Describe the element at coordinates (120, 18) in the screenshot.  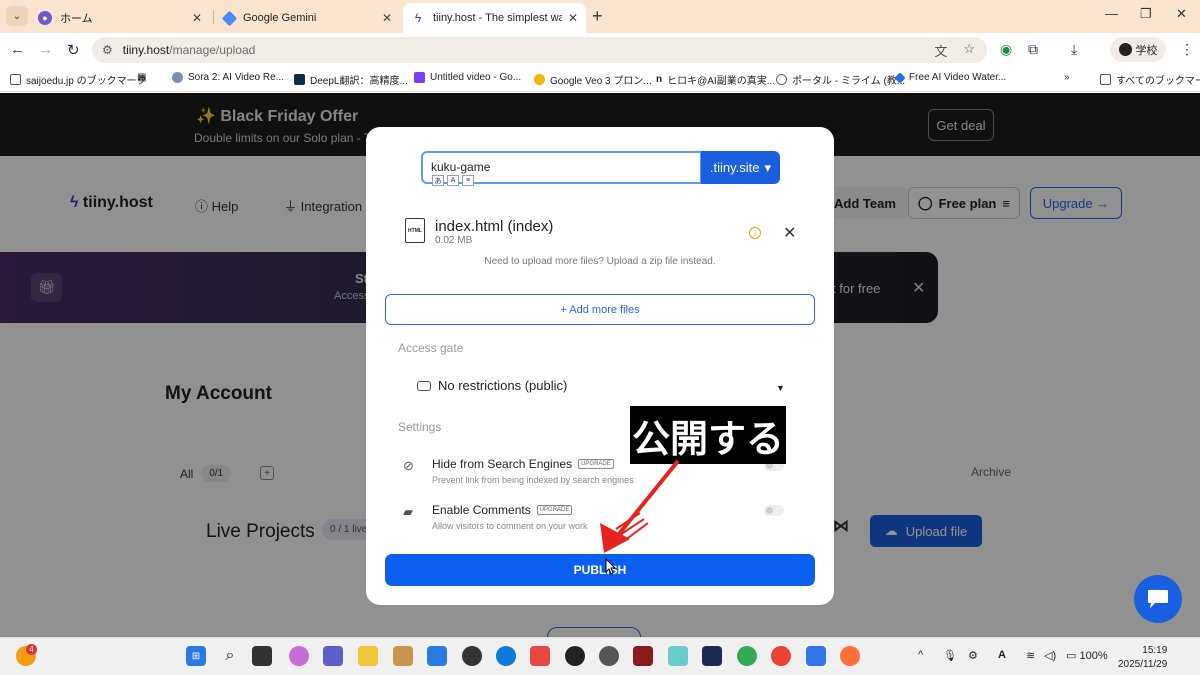
I see `tab-home: ● ホーム ✕` at that location.